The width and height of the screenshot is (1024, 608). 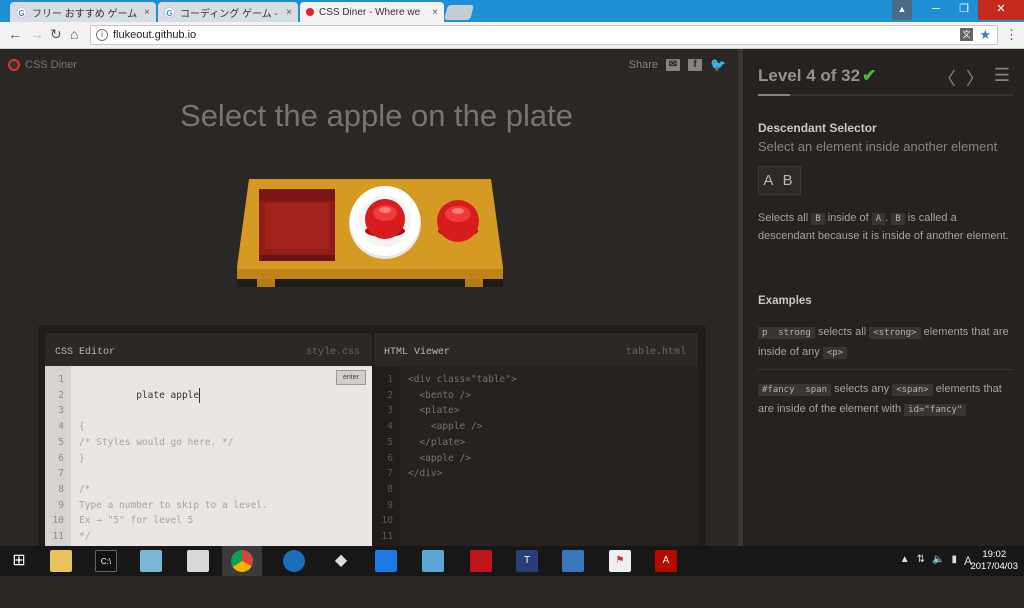 What do you see at coordinates (151, 561) in the screenshot?
I see `notepad-icon` at bounding box center [151, 561].